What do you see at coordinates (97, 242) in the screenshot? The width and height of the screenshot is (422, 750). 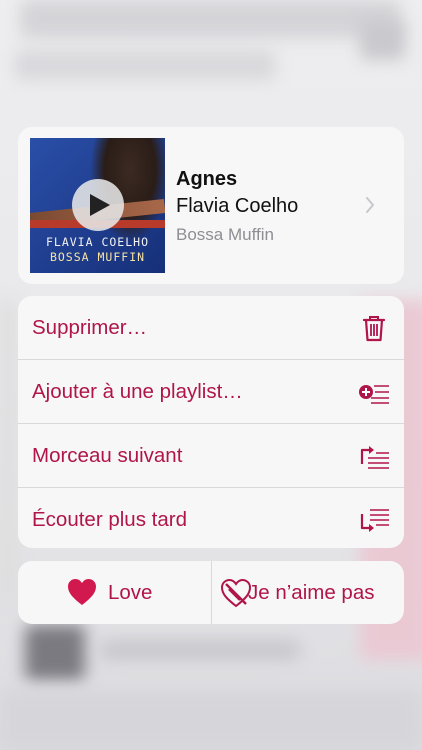 I see `artwork-text-artist: FLAVIA COELHO` at bounding box center [97, 242].